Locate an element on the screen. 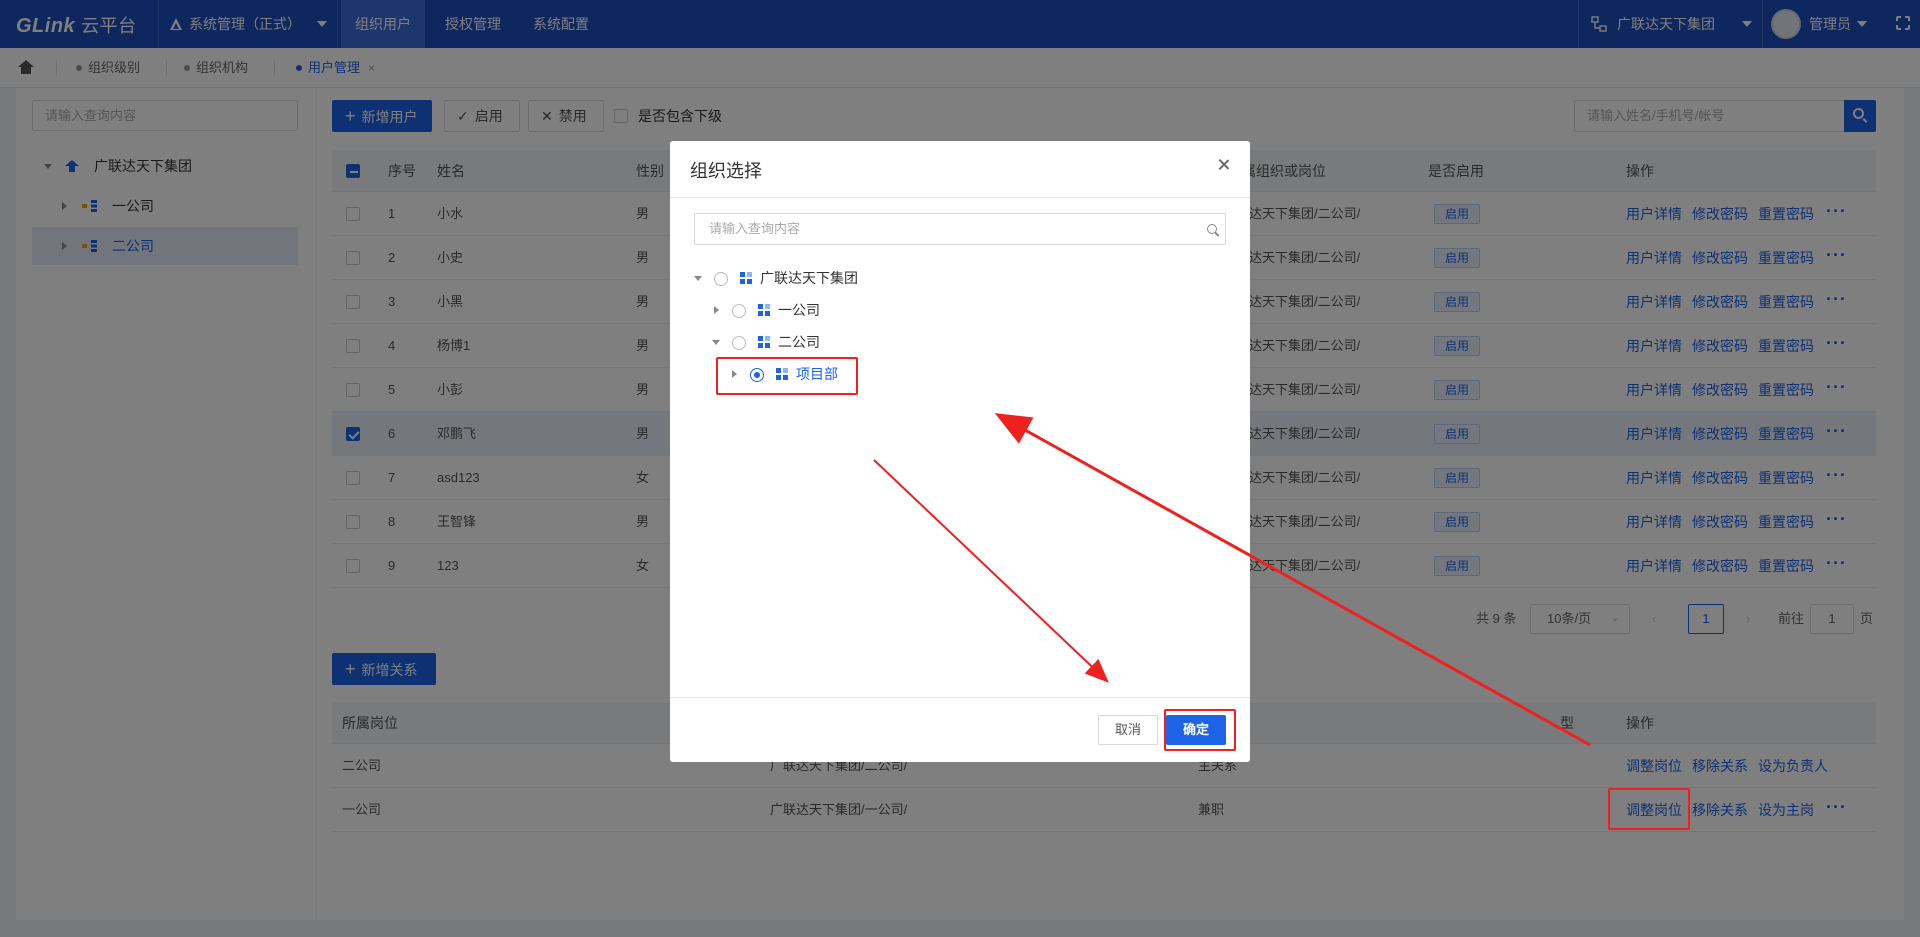  annotation-arrows is located at coordinates (1232, 580).